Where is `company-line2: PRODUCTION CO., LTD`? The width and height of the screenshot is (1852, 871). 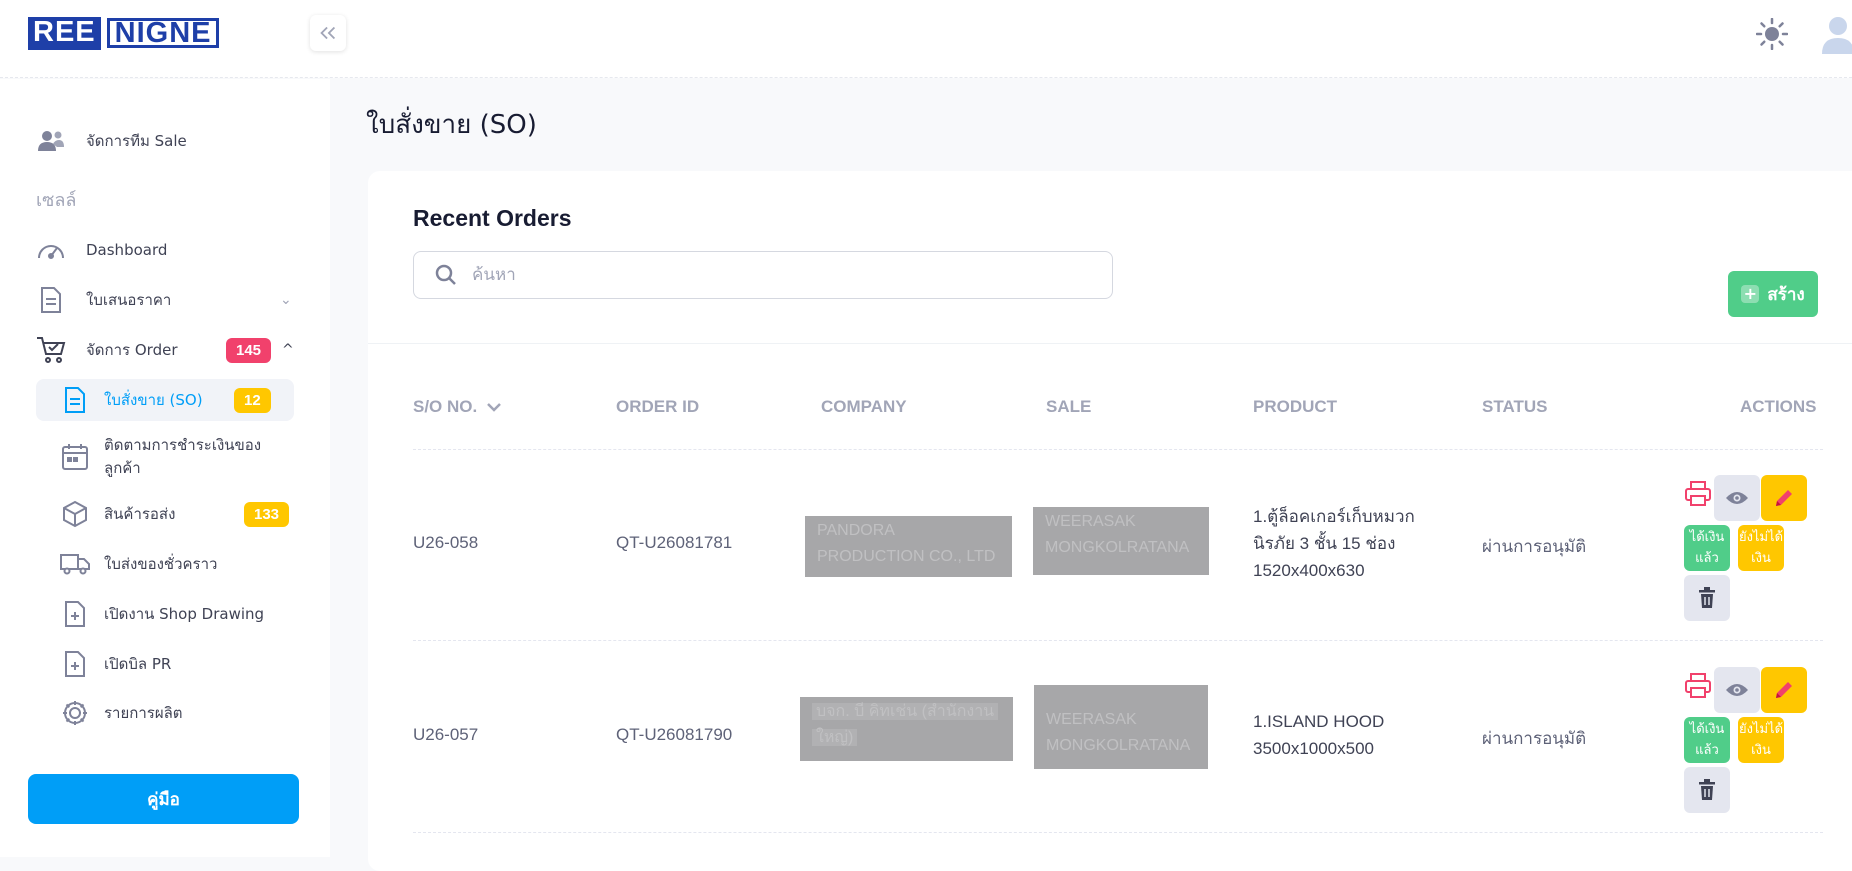 company-line2: PRODUCTION CO., LTD is located at coordinates (906, 556).